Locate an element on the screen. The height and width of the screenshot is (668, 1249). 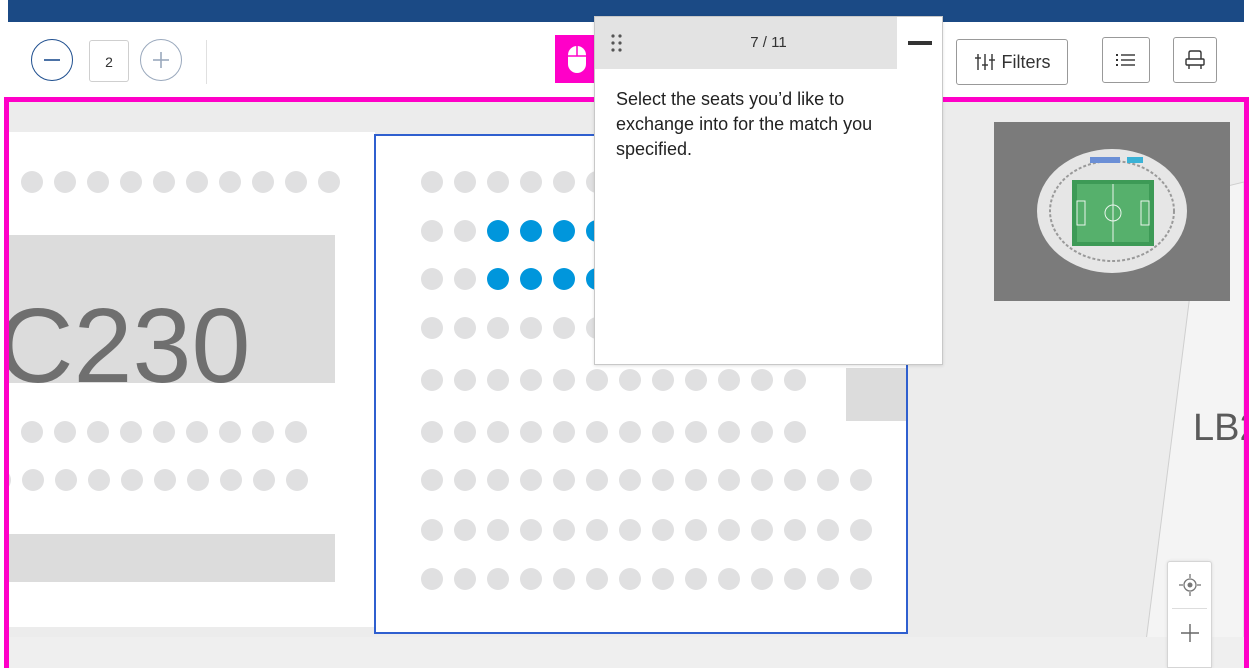
quantity-value: 2 is located at coordinates (109, 61).